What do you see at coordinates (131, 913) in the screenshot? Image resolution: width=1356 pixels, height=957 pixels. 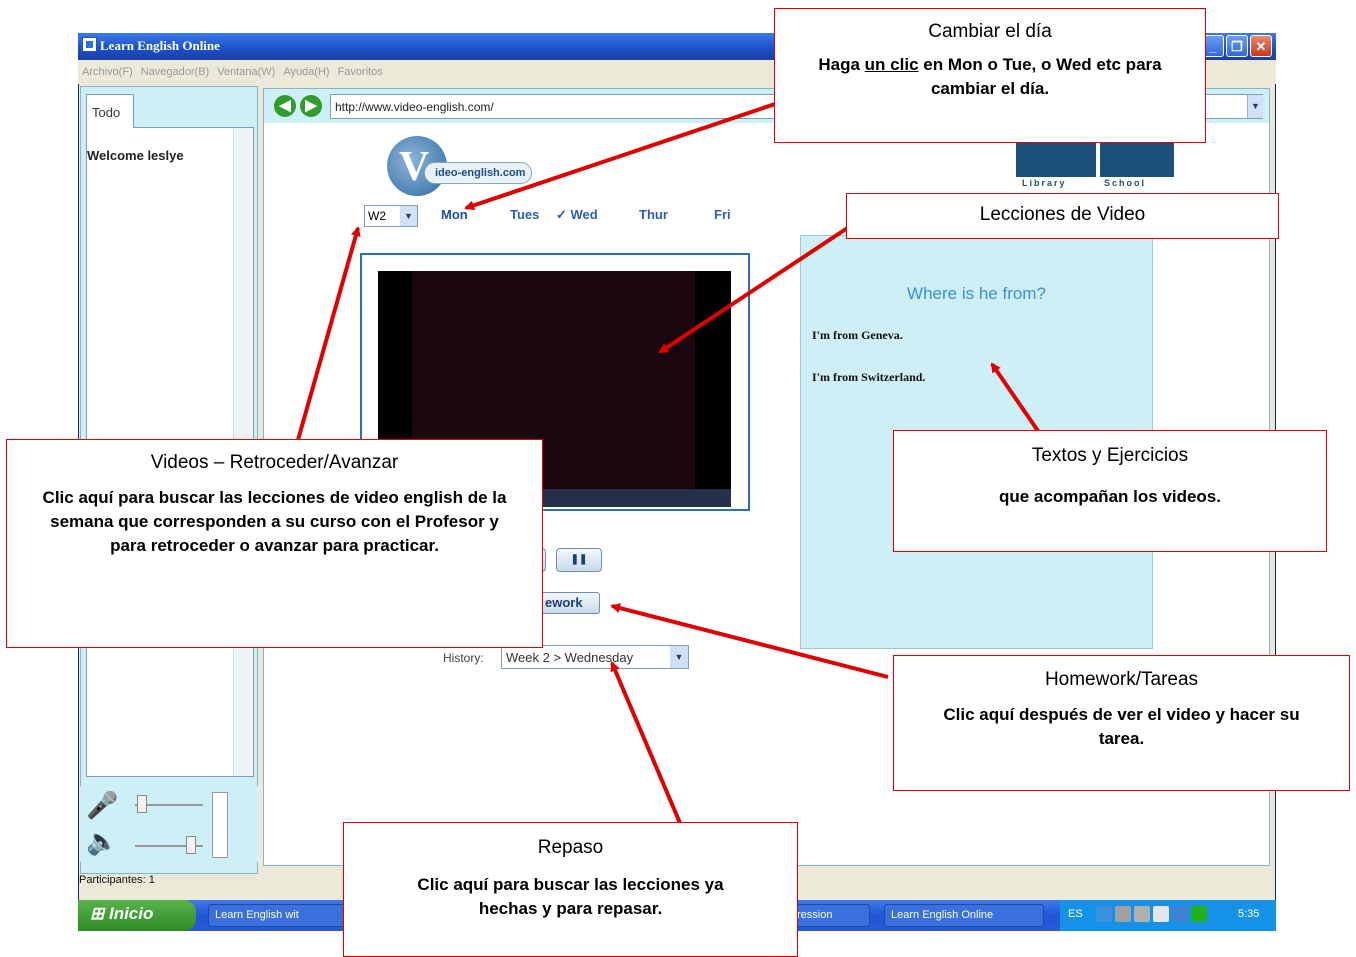 I see `start-label: Inicio` at bounding box center [131, 913].